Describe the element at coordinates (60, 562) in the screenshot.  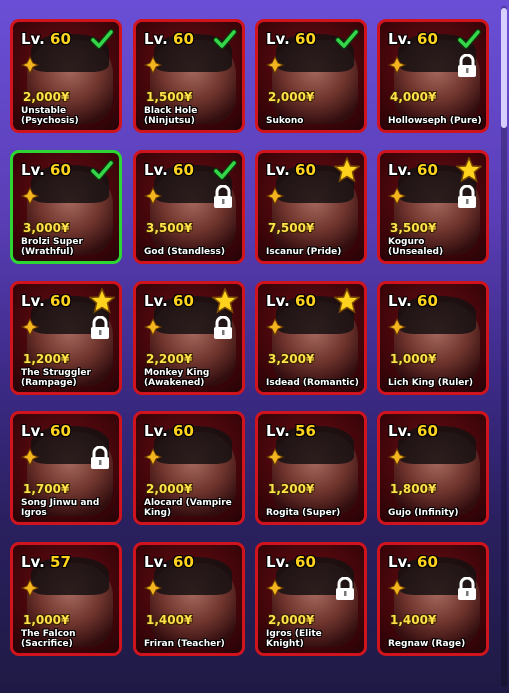
I see `level-value: 57` at that location.